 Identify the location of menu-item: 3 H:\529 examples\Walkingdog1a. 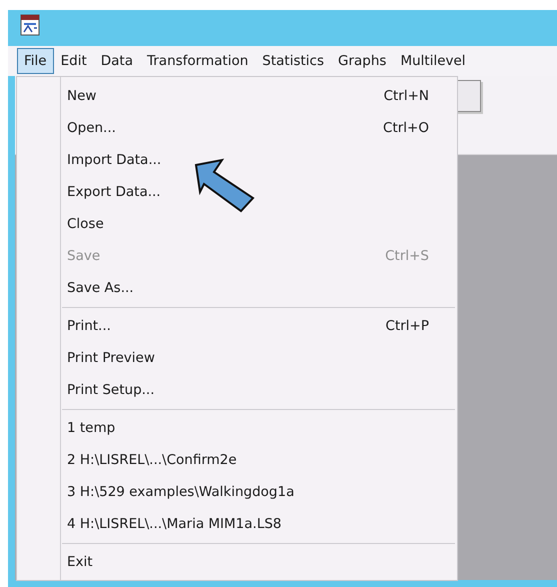
(237, 492).